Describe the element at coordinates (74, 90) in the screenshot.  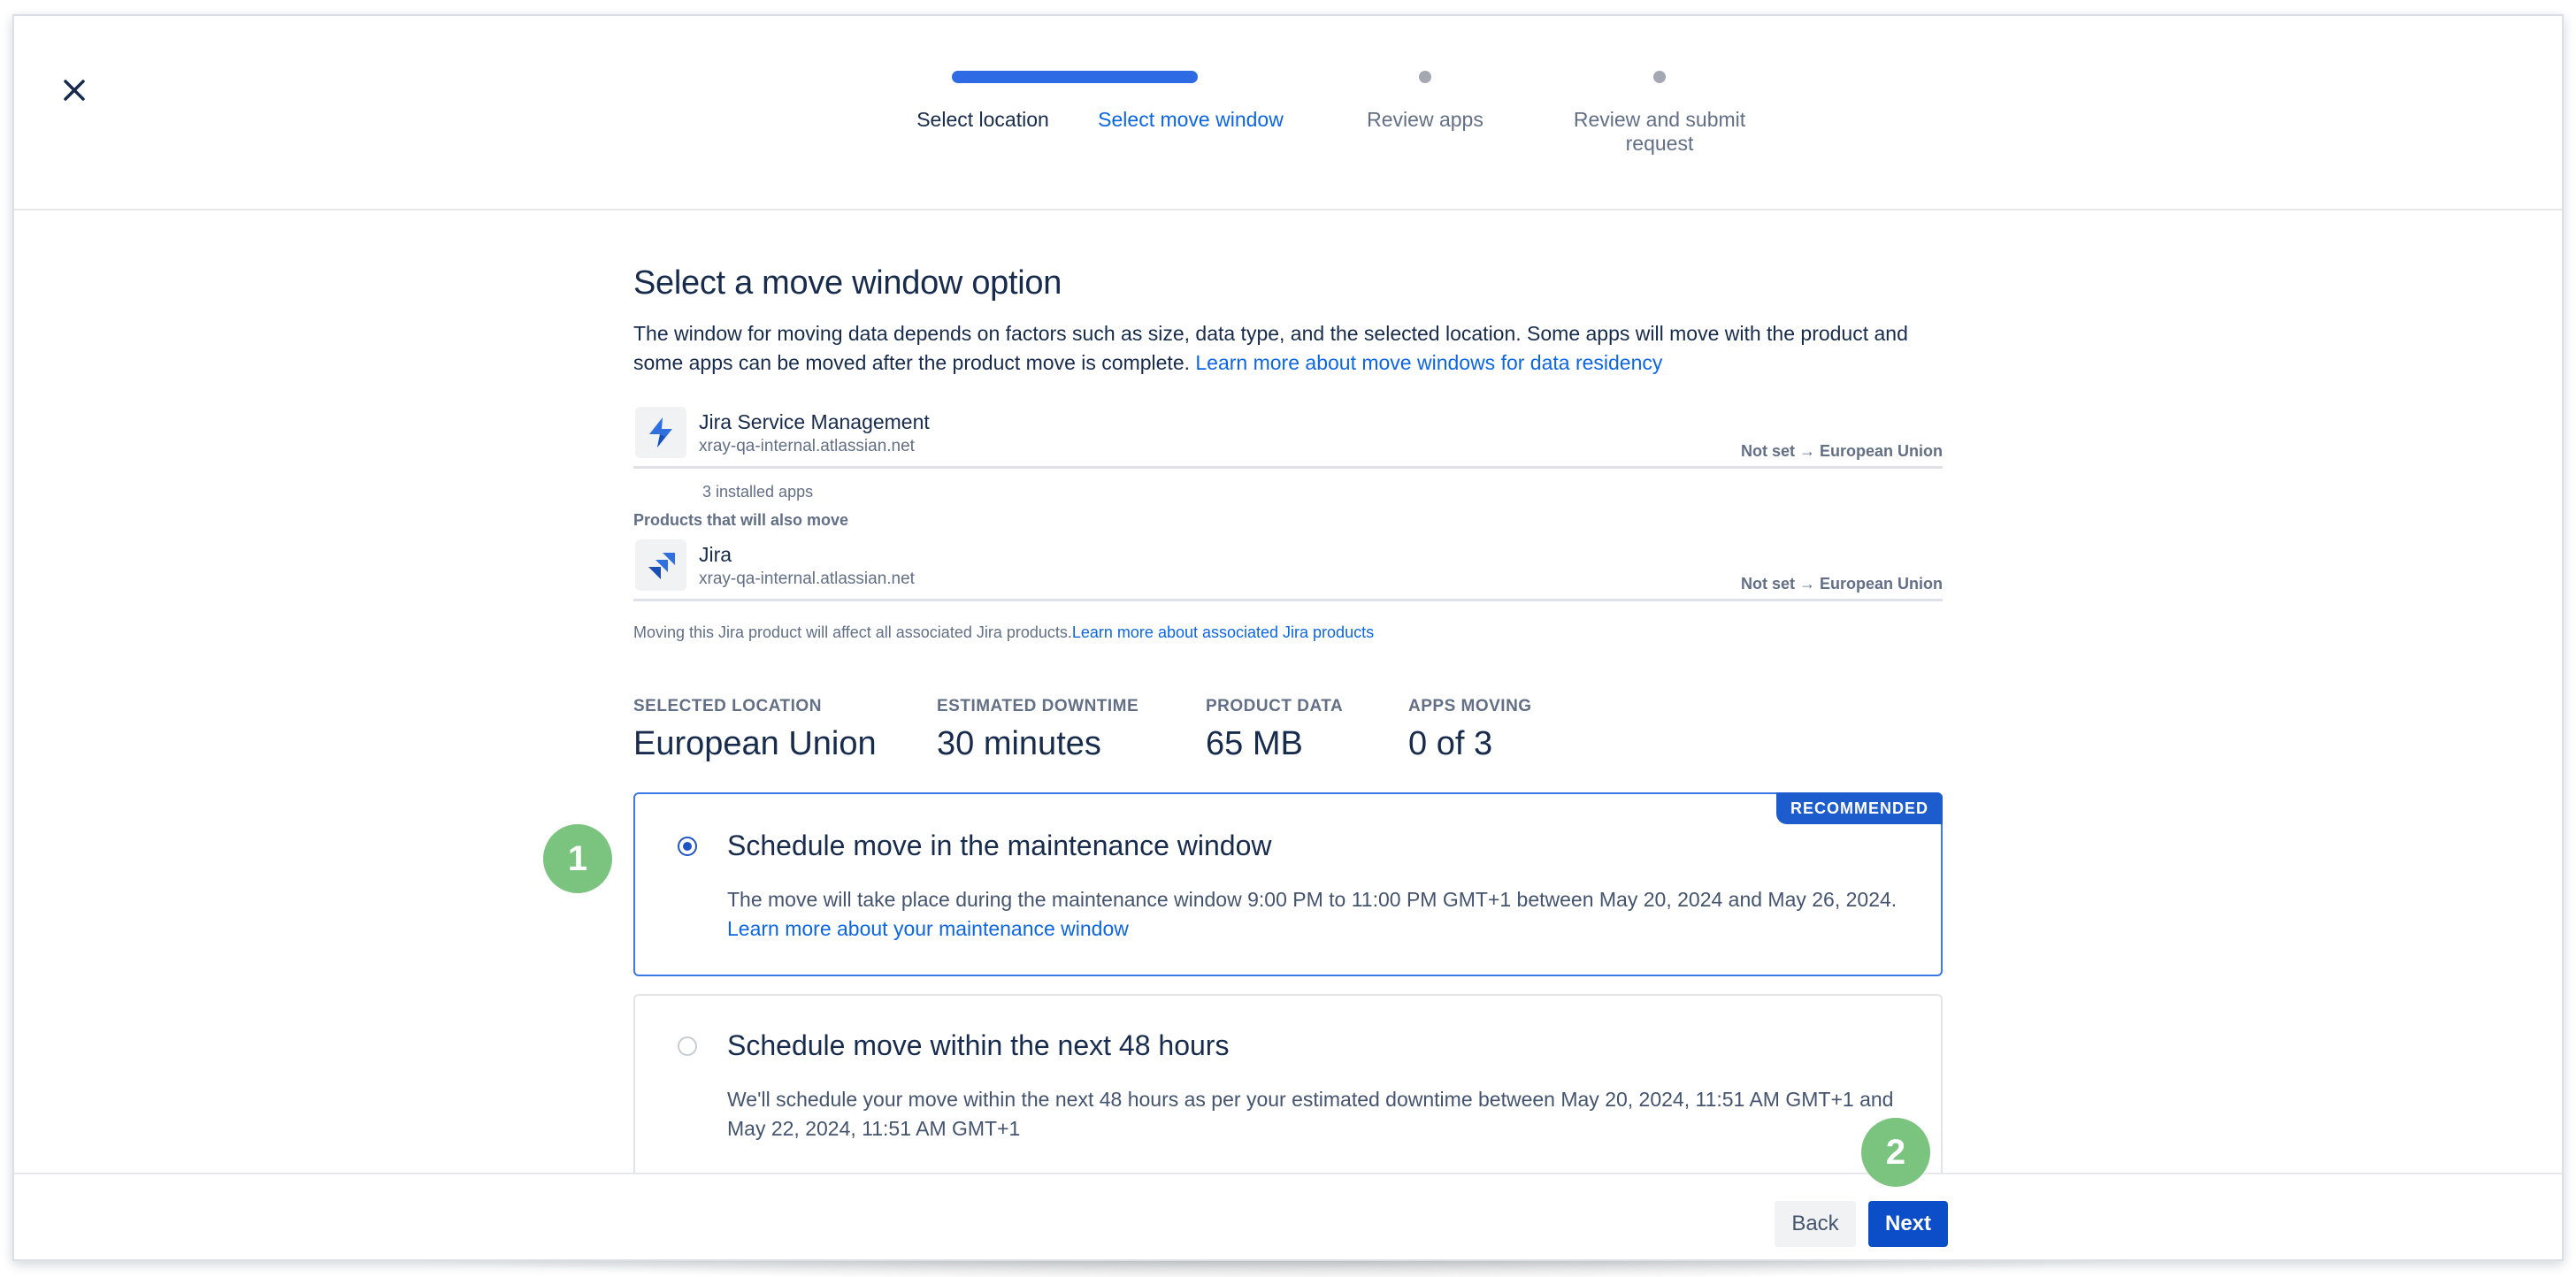
I see `close-icon` at that location.